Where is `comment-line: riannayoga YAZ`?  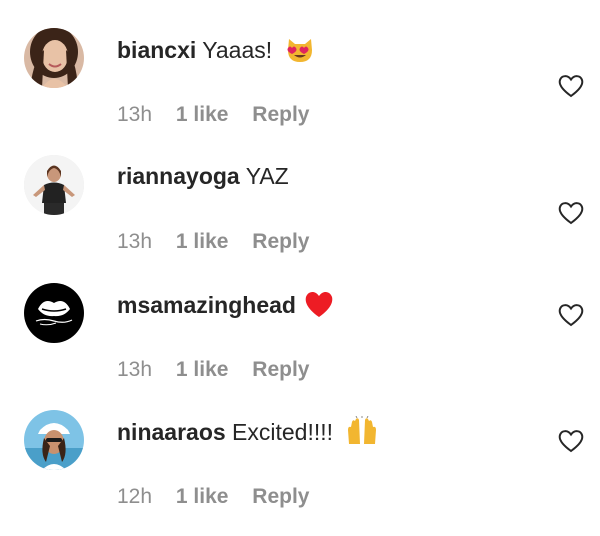
comment-line: riannayoga YAZ is located at coordinates (203, 176).